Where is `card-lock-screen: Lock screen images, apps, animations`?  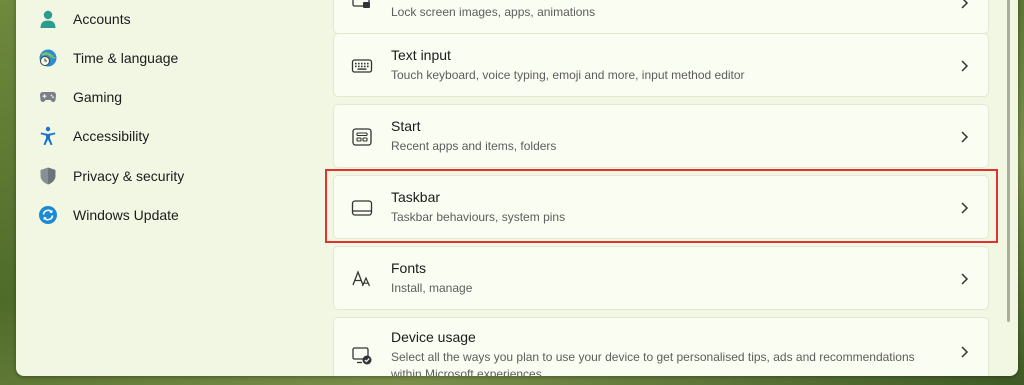
card-lock-screen: Lock screen images, apps, animations is located at coordinates (661, 17).